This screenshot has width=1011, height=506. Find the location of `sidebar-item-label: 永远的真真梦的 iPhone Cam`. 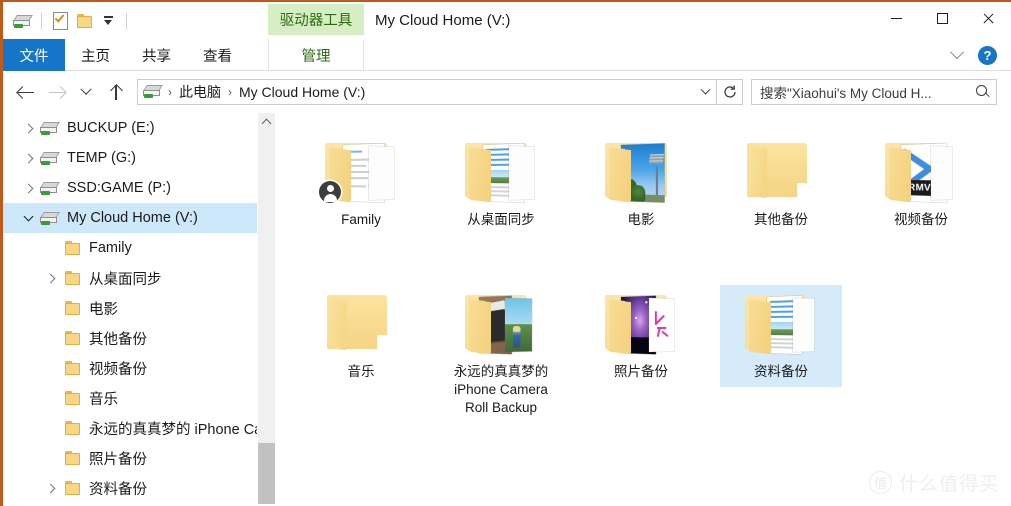

sidebar-item-label: 永远的真真梦的 iPhone Cam is located at coordinates (182, 429).